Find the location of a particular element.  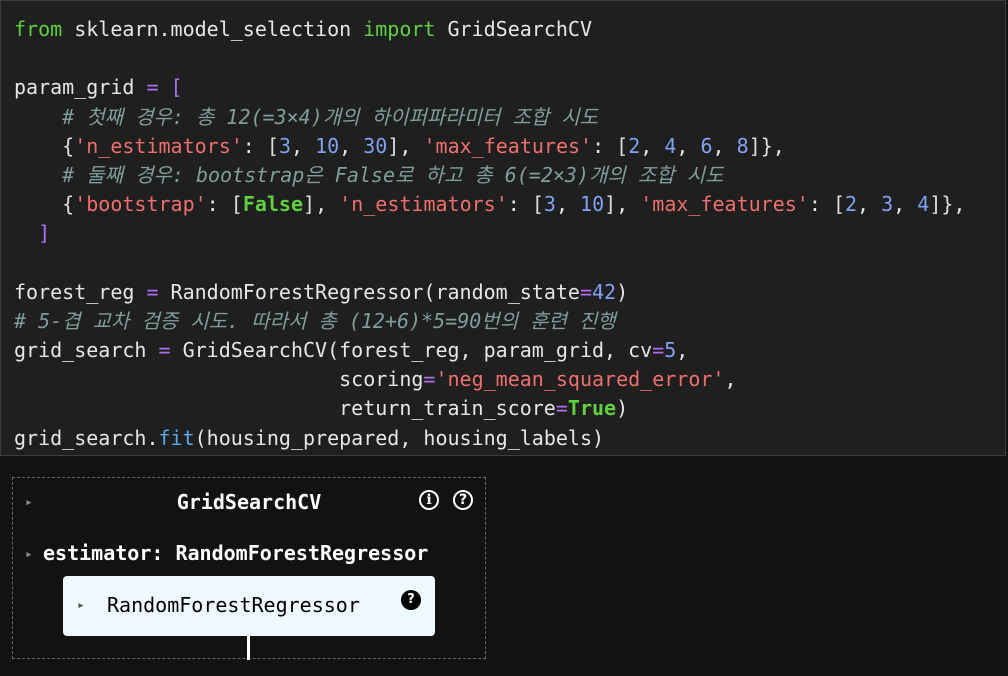

code-token: 6 is located at coordinates (706, 145).